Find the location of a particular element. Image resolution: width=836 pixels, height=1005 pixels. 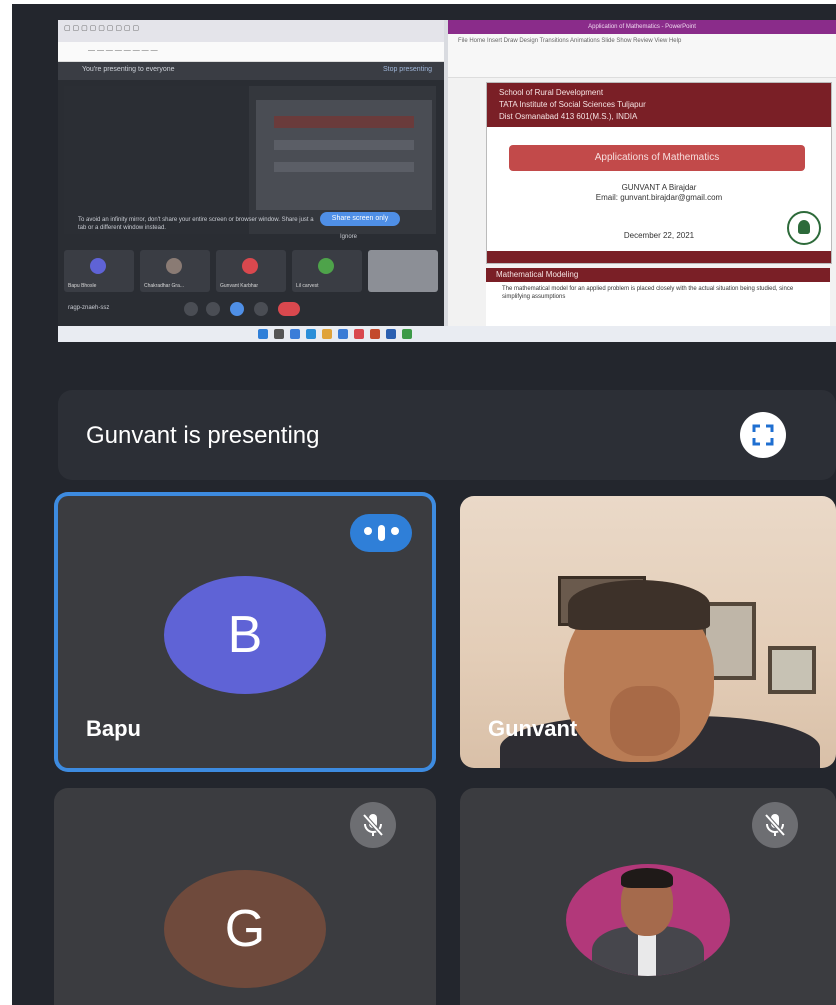

fullscreen-button is located at coordinates (763, 435).